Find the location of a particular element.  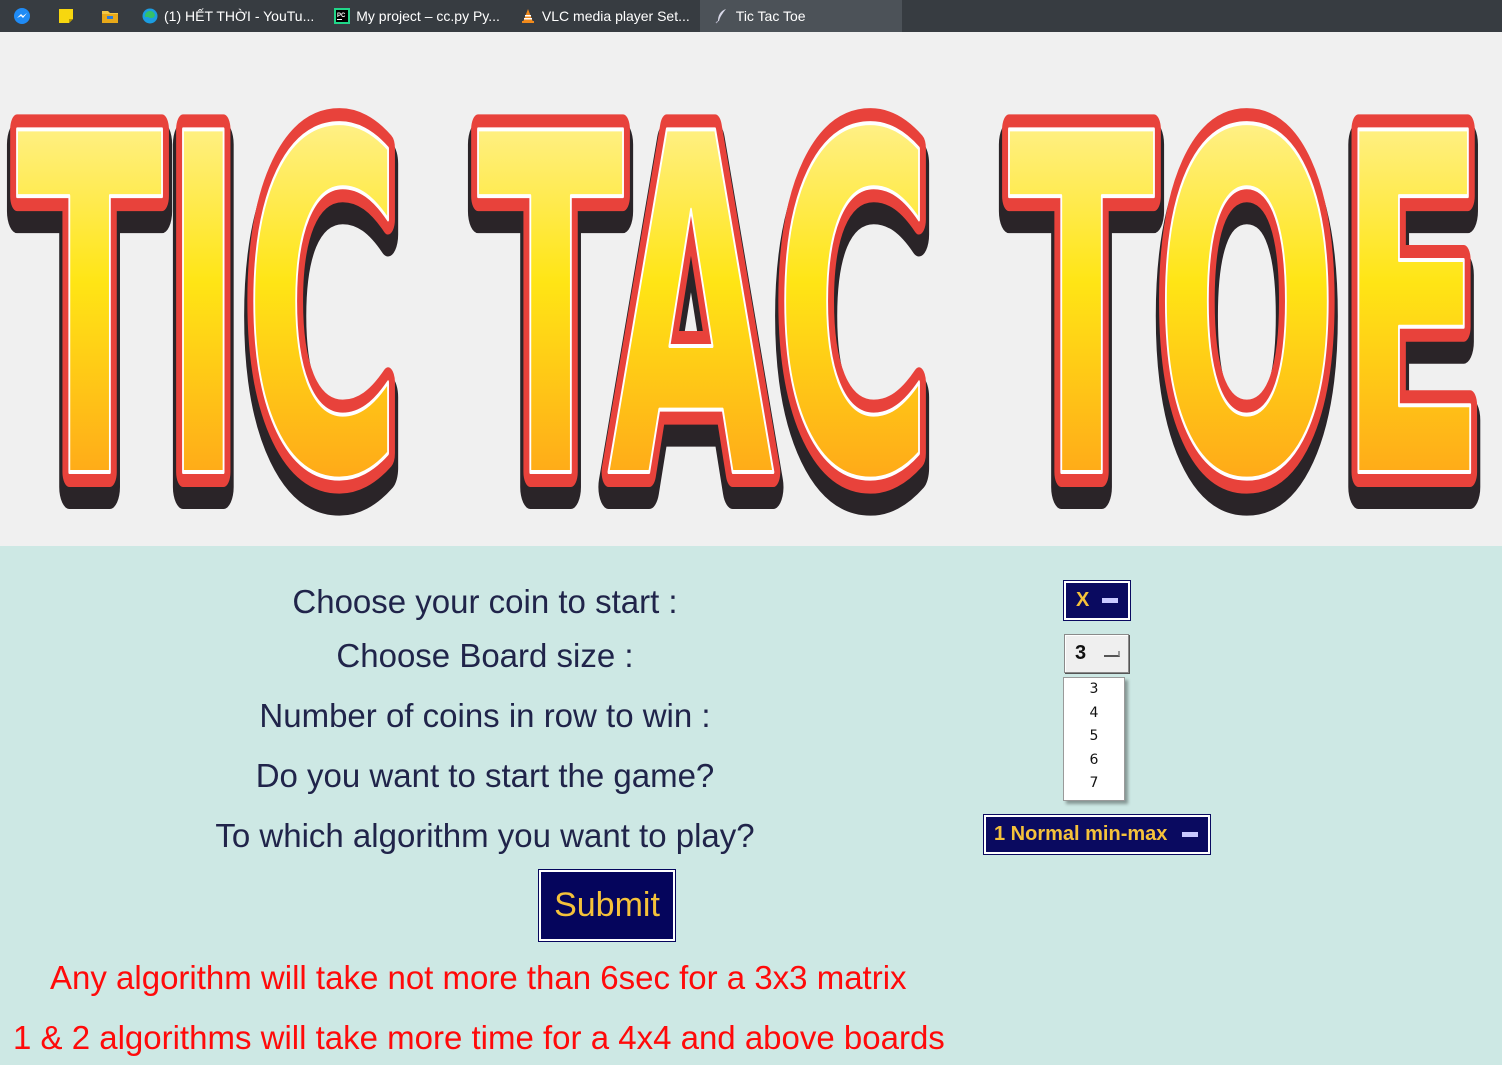

board-size-option: 4 is located at coordinates (1094, 714).